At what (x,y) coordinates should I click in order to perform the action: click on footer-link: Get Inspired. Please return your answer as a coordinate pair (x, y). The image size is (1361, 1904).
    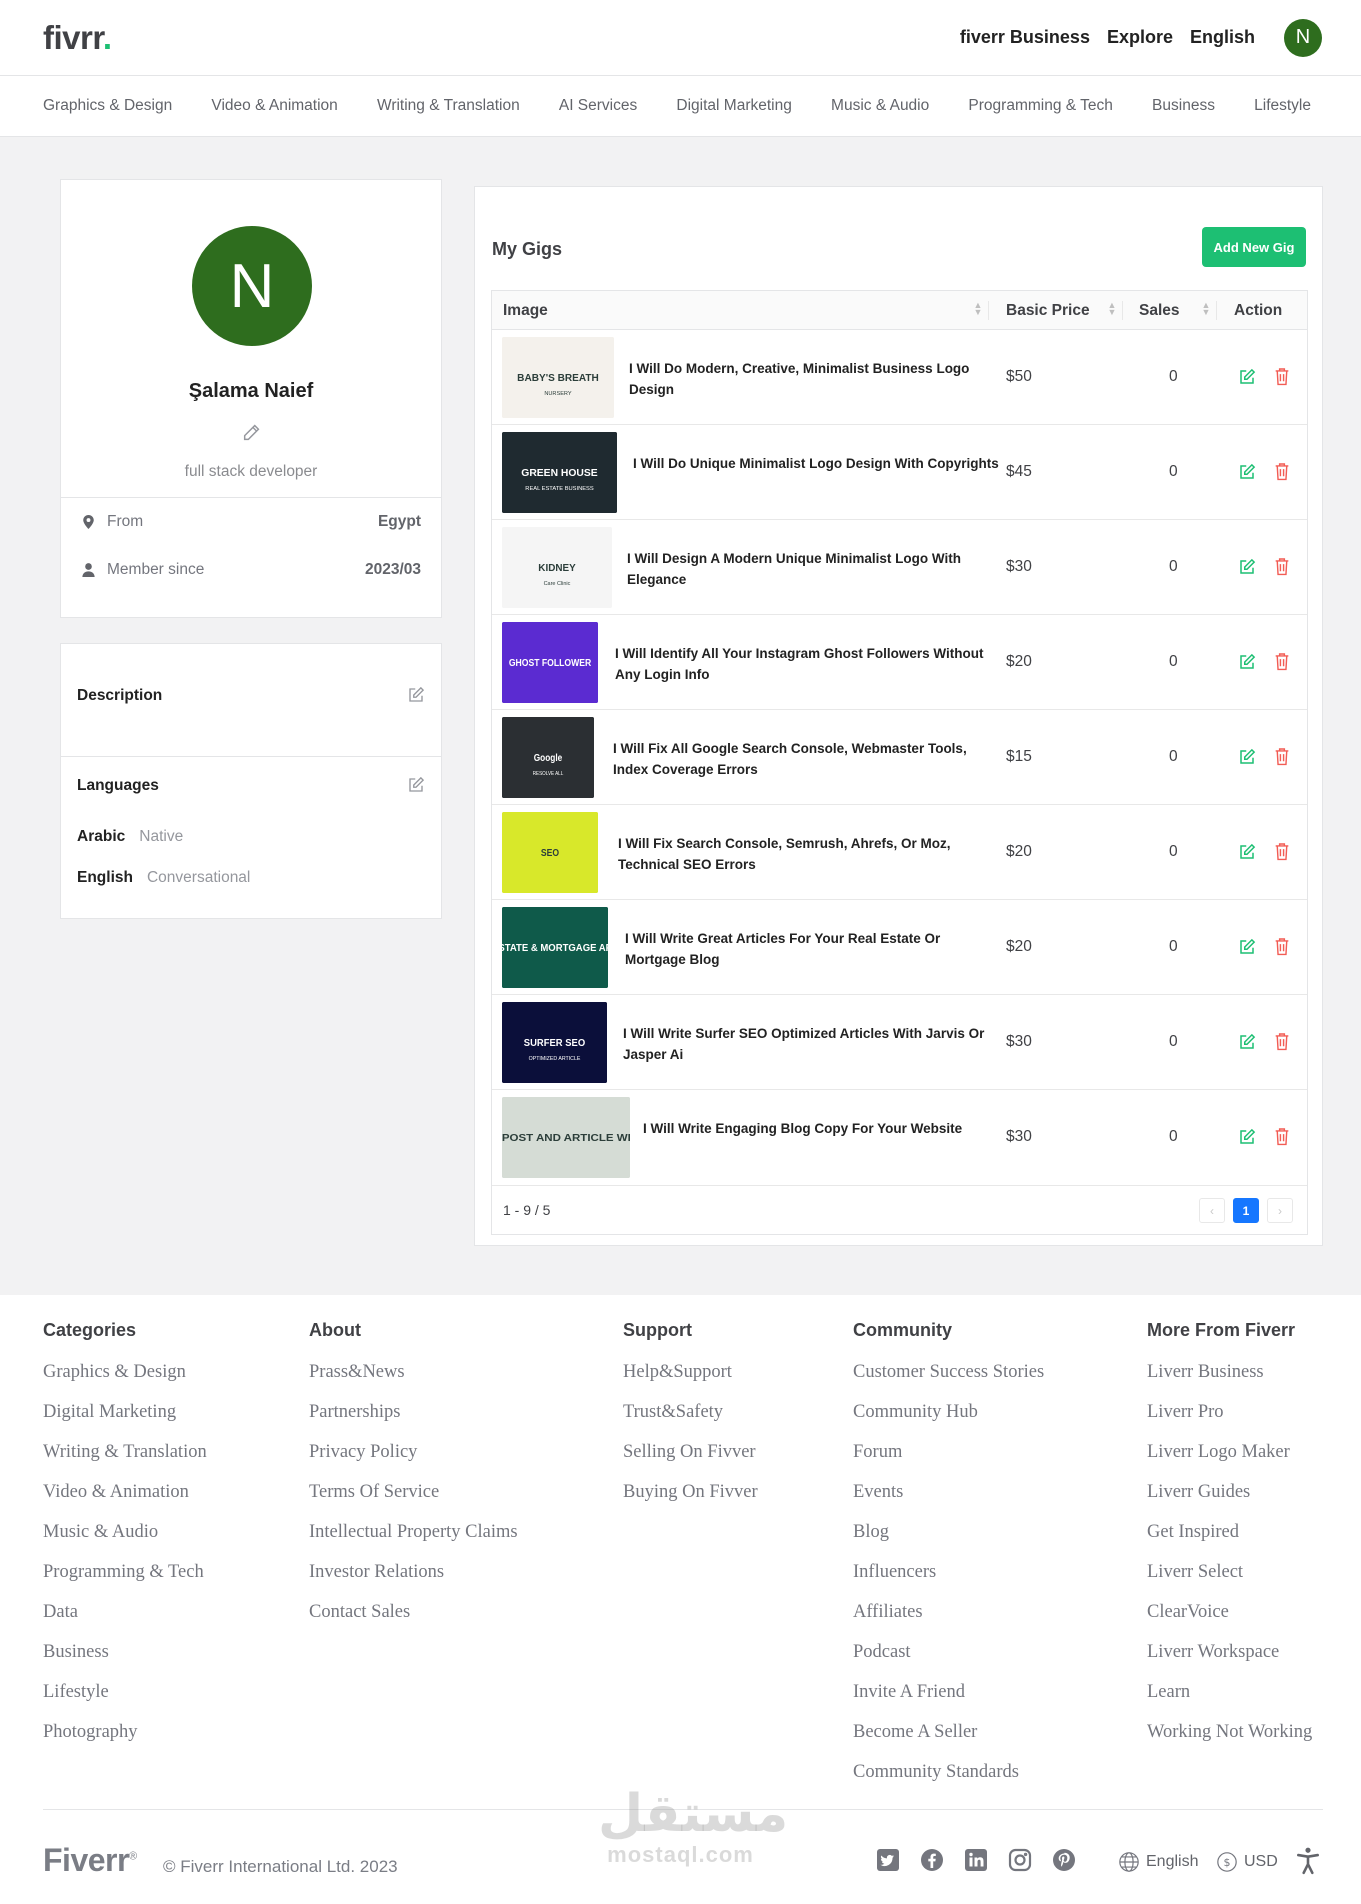
    Looking at the image, I should click on (1229, 1542).